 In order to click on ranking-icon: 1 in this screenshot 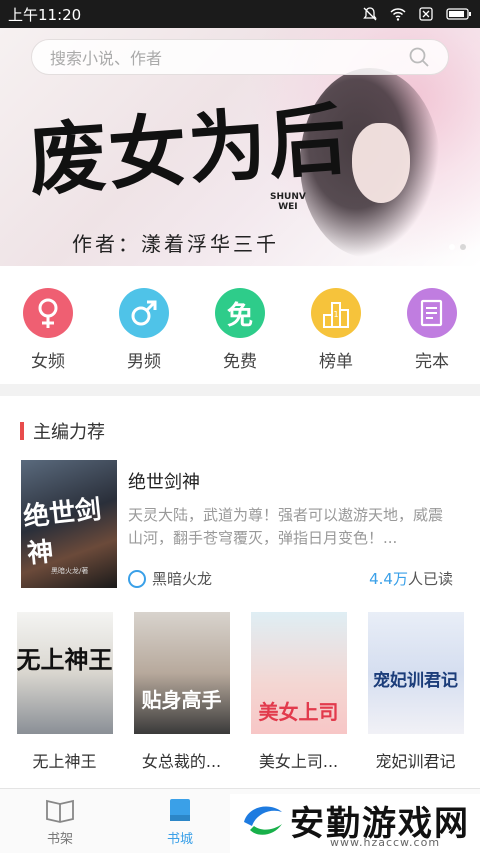, I will do `click(336, 313)`.